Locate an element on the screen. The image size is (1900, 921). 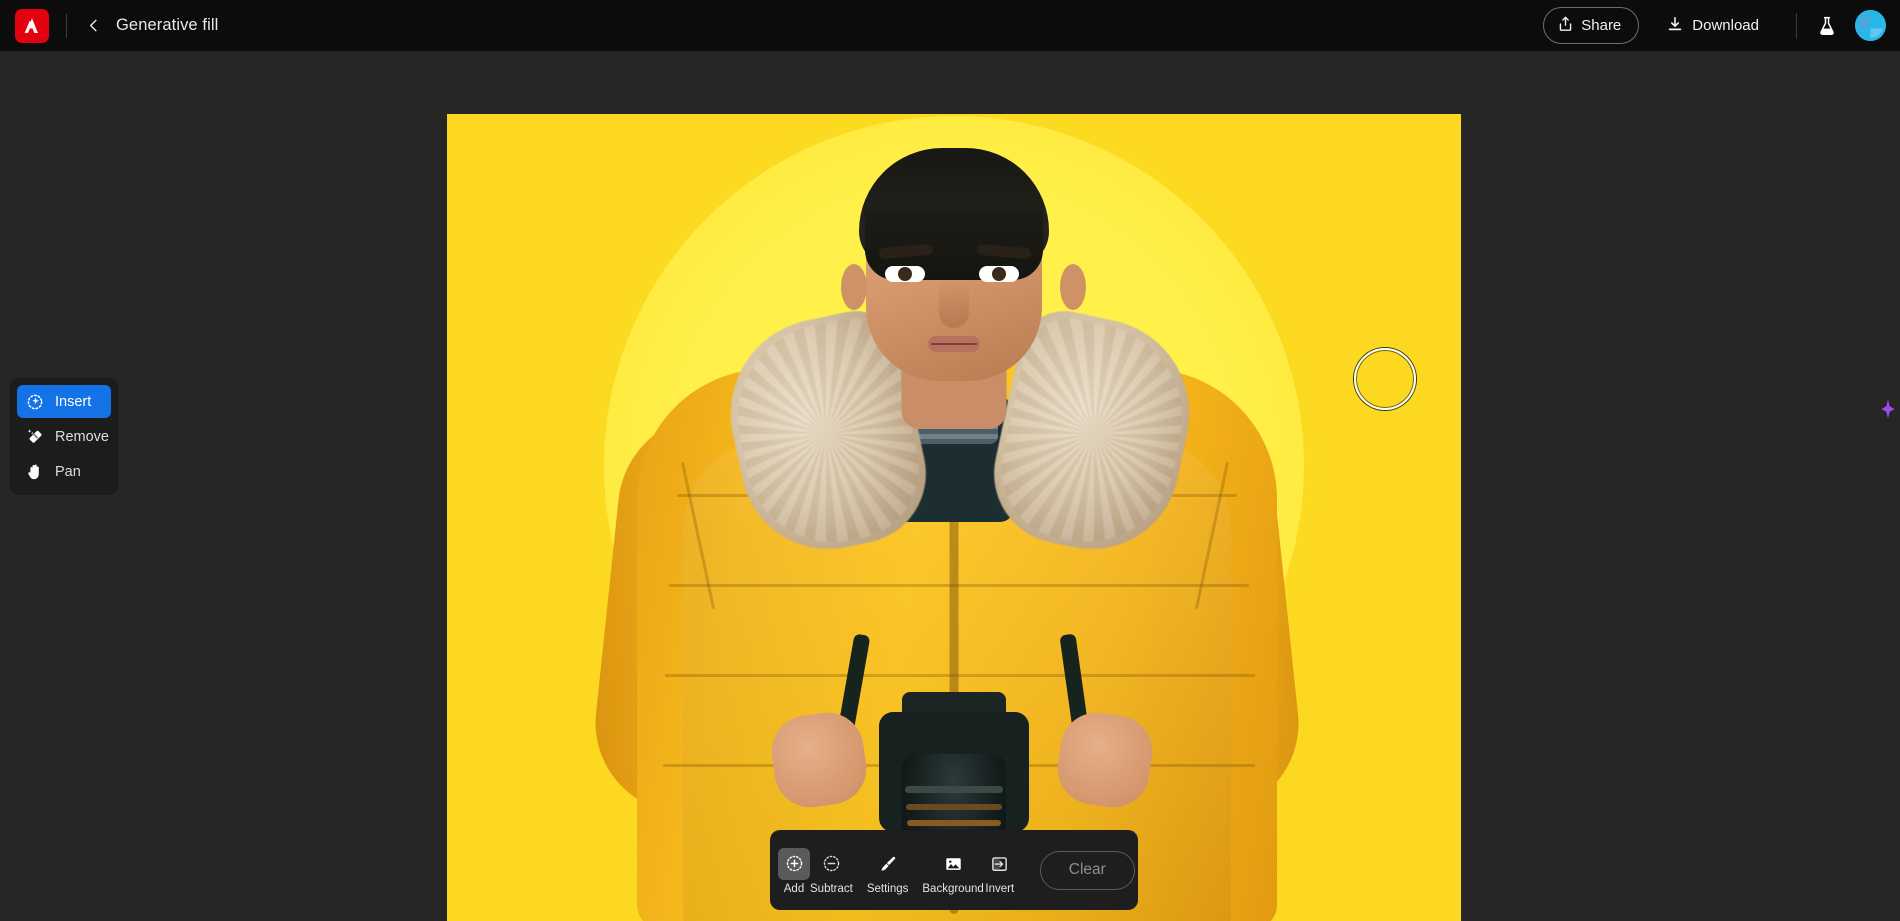
avatar is located at coordinates (1870, 25).